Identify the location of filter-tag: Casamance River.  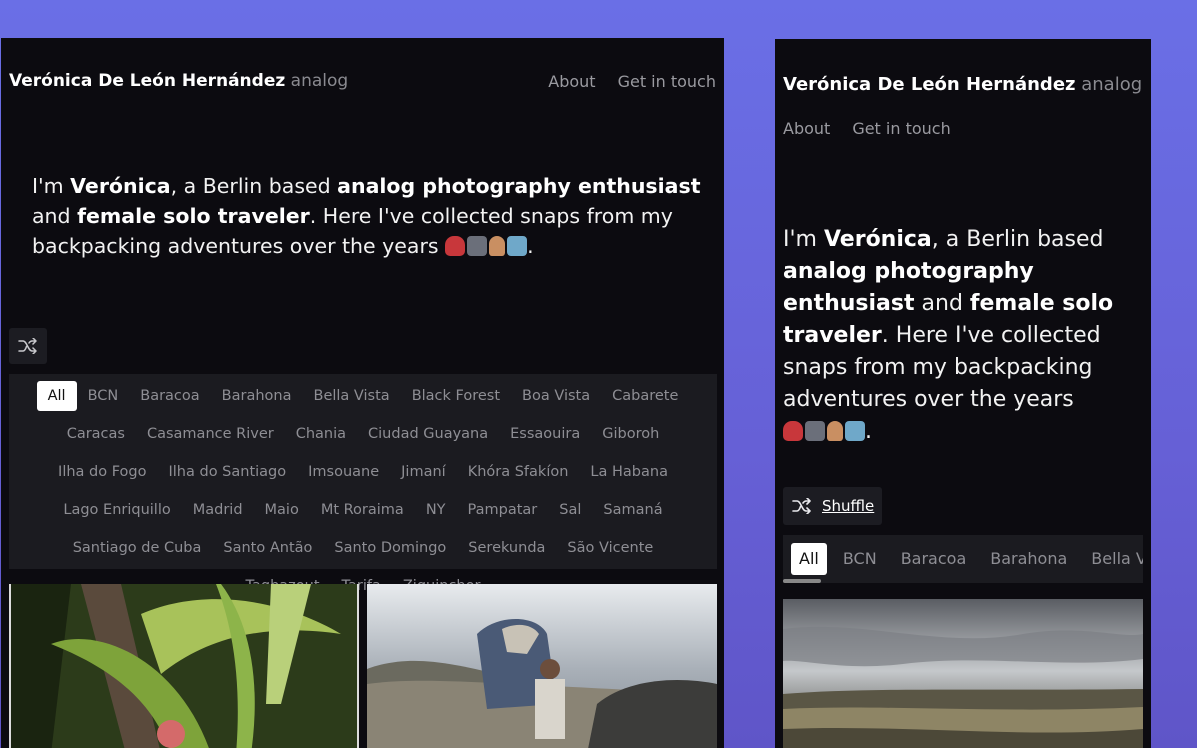
(210, 434).